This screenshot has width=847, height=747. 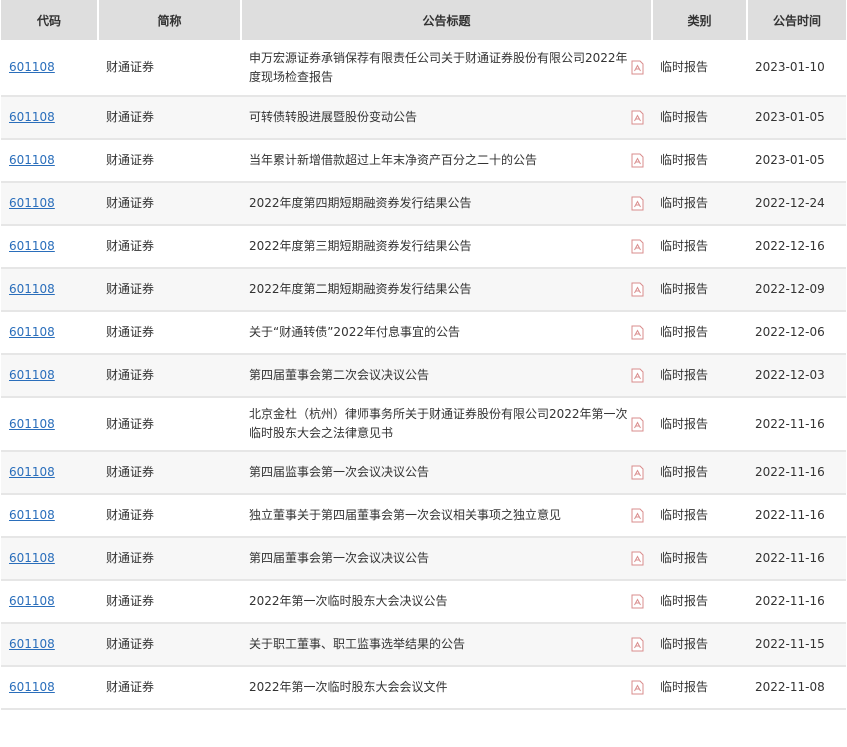 What do you see at coordinates (348, 601) in the screenshot?
I see `announcement-title: 2022年第一次临时股东大会决议公告` at bounding box center [348, 601].